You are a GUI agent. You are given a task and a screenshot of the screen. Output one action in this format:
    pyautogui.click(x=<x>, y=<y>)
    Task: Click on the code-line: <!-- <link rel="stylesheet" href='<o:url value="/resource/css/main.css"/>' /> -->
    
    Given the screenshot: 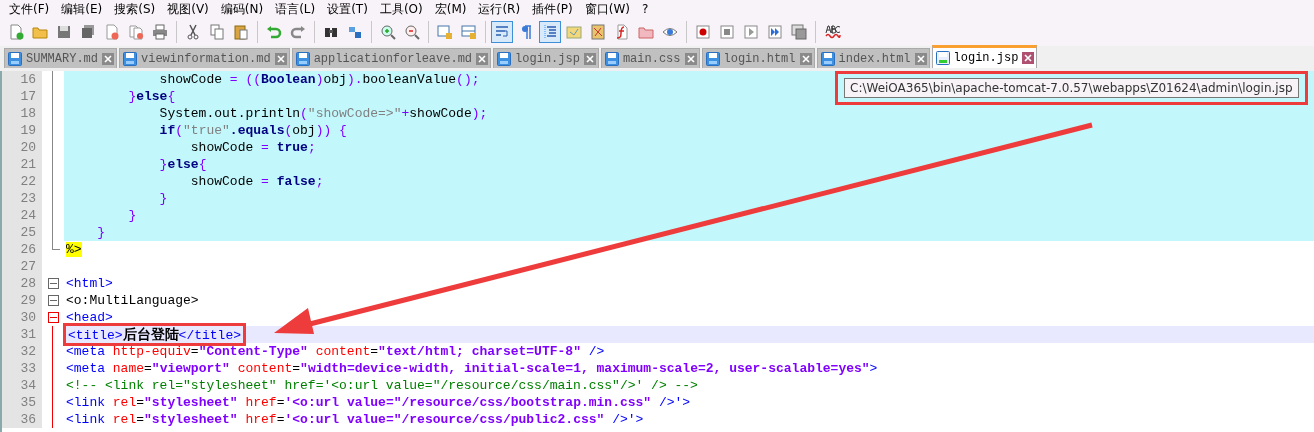 What is the action you would take?
    pyautogui.click(x=382, y=385)
    